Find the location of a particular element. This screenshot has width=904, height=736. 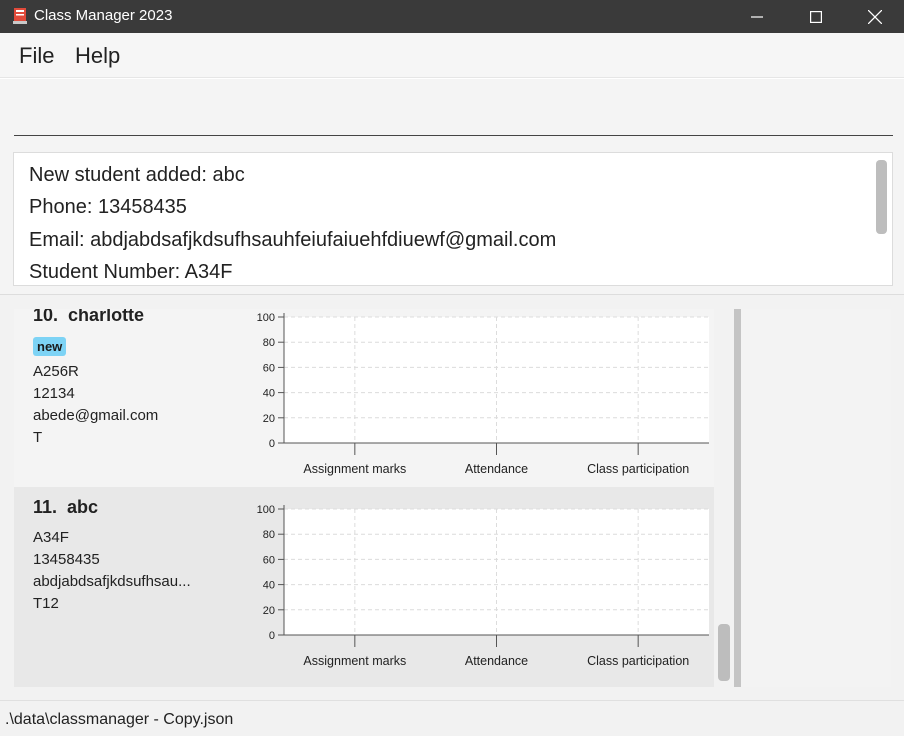

student-index: 11. is located at coordinates (45, 507).